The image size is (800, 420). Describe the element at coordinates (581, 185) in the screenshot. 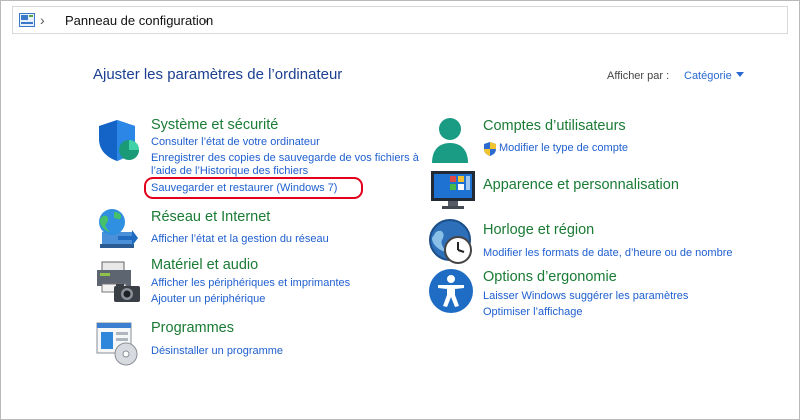

I see `category-appearance-personalization: Apparence et personnalisation` at that location.